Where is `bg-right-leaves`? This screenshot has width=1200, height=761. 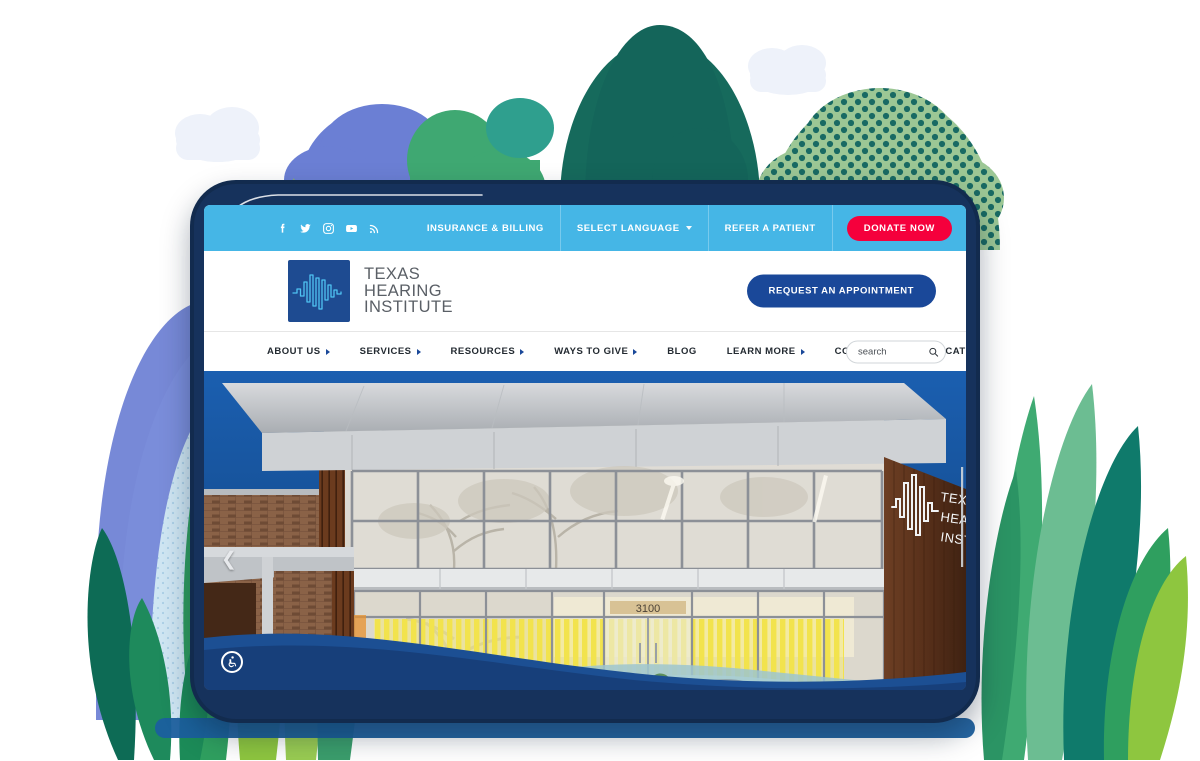
bg-right-leaves is located at coordinates (1084, 572).